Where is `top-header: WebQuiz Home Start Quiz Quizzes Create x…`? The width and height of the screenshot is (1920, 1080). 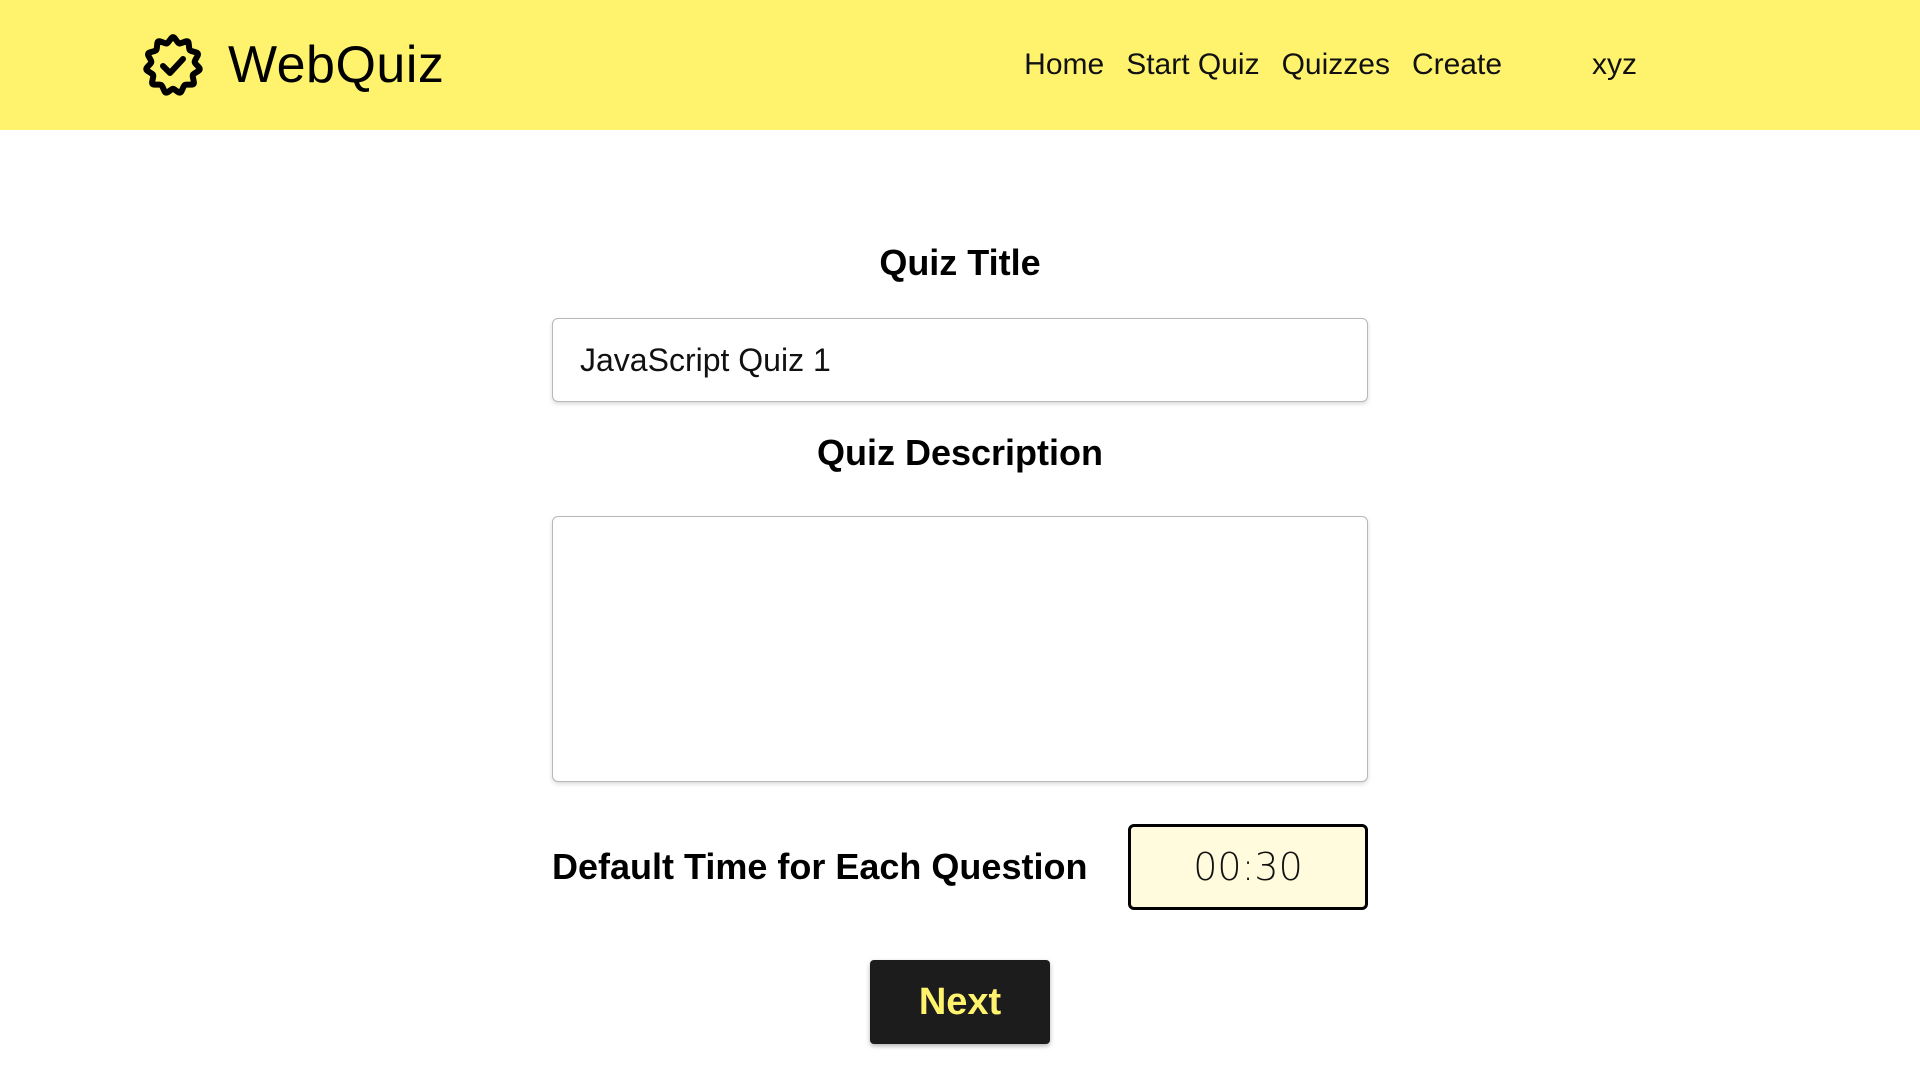
top-header: WebQuiz Home Start Quiz Quizzes Create x… is located at coordinates (960, 65).